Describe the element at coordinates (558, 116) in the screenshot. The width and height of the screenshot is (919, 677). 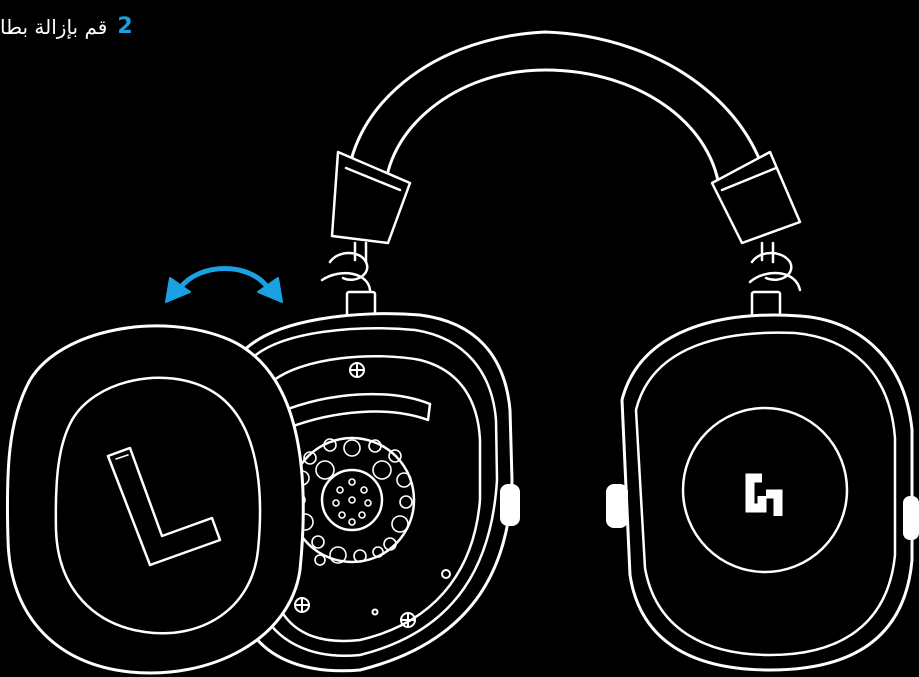
I see `headband` at that location.